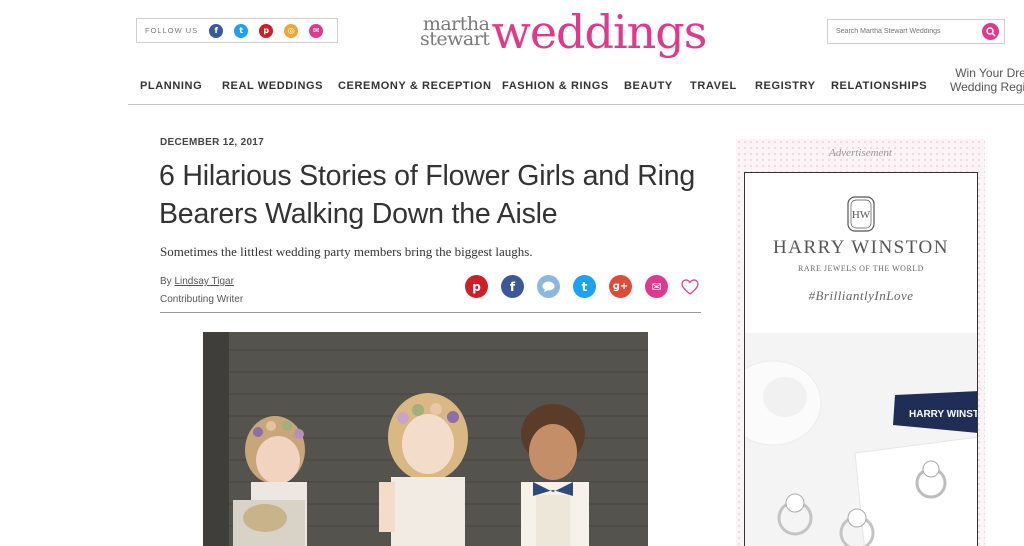 The image size is (1024, 546). I want to click on nav-promo-line1: Win Your Dre, so click(989, 73).